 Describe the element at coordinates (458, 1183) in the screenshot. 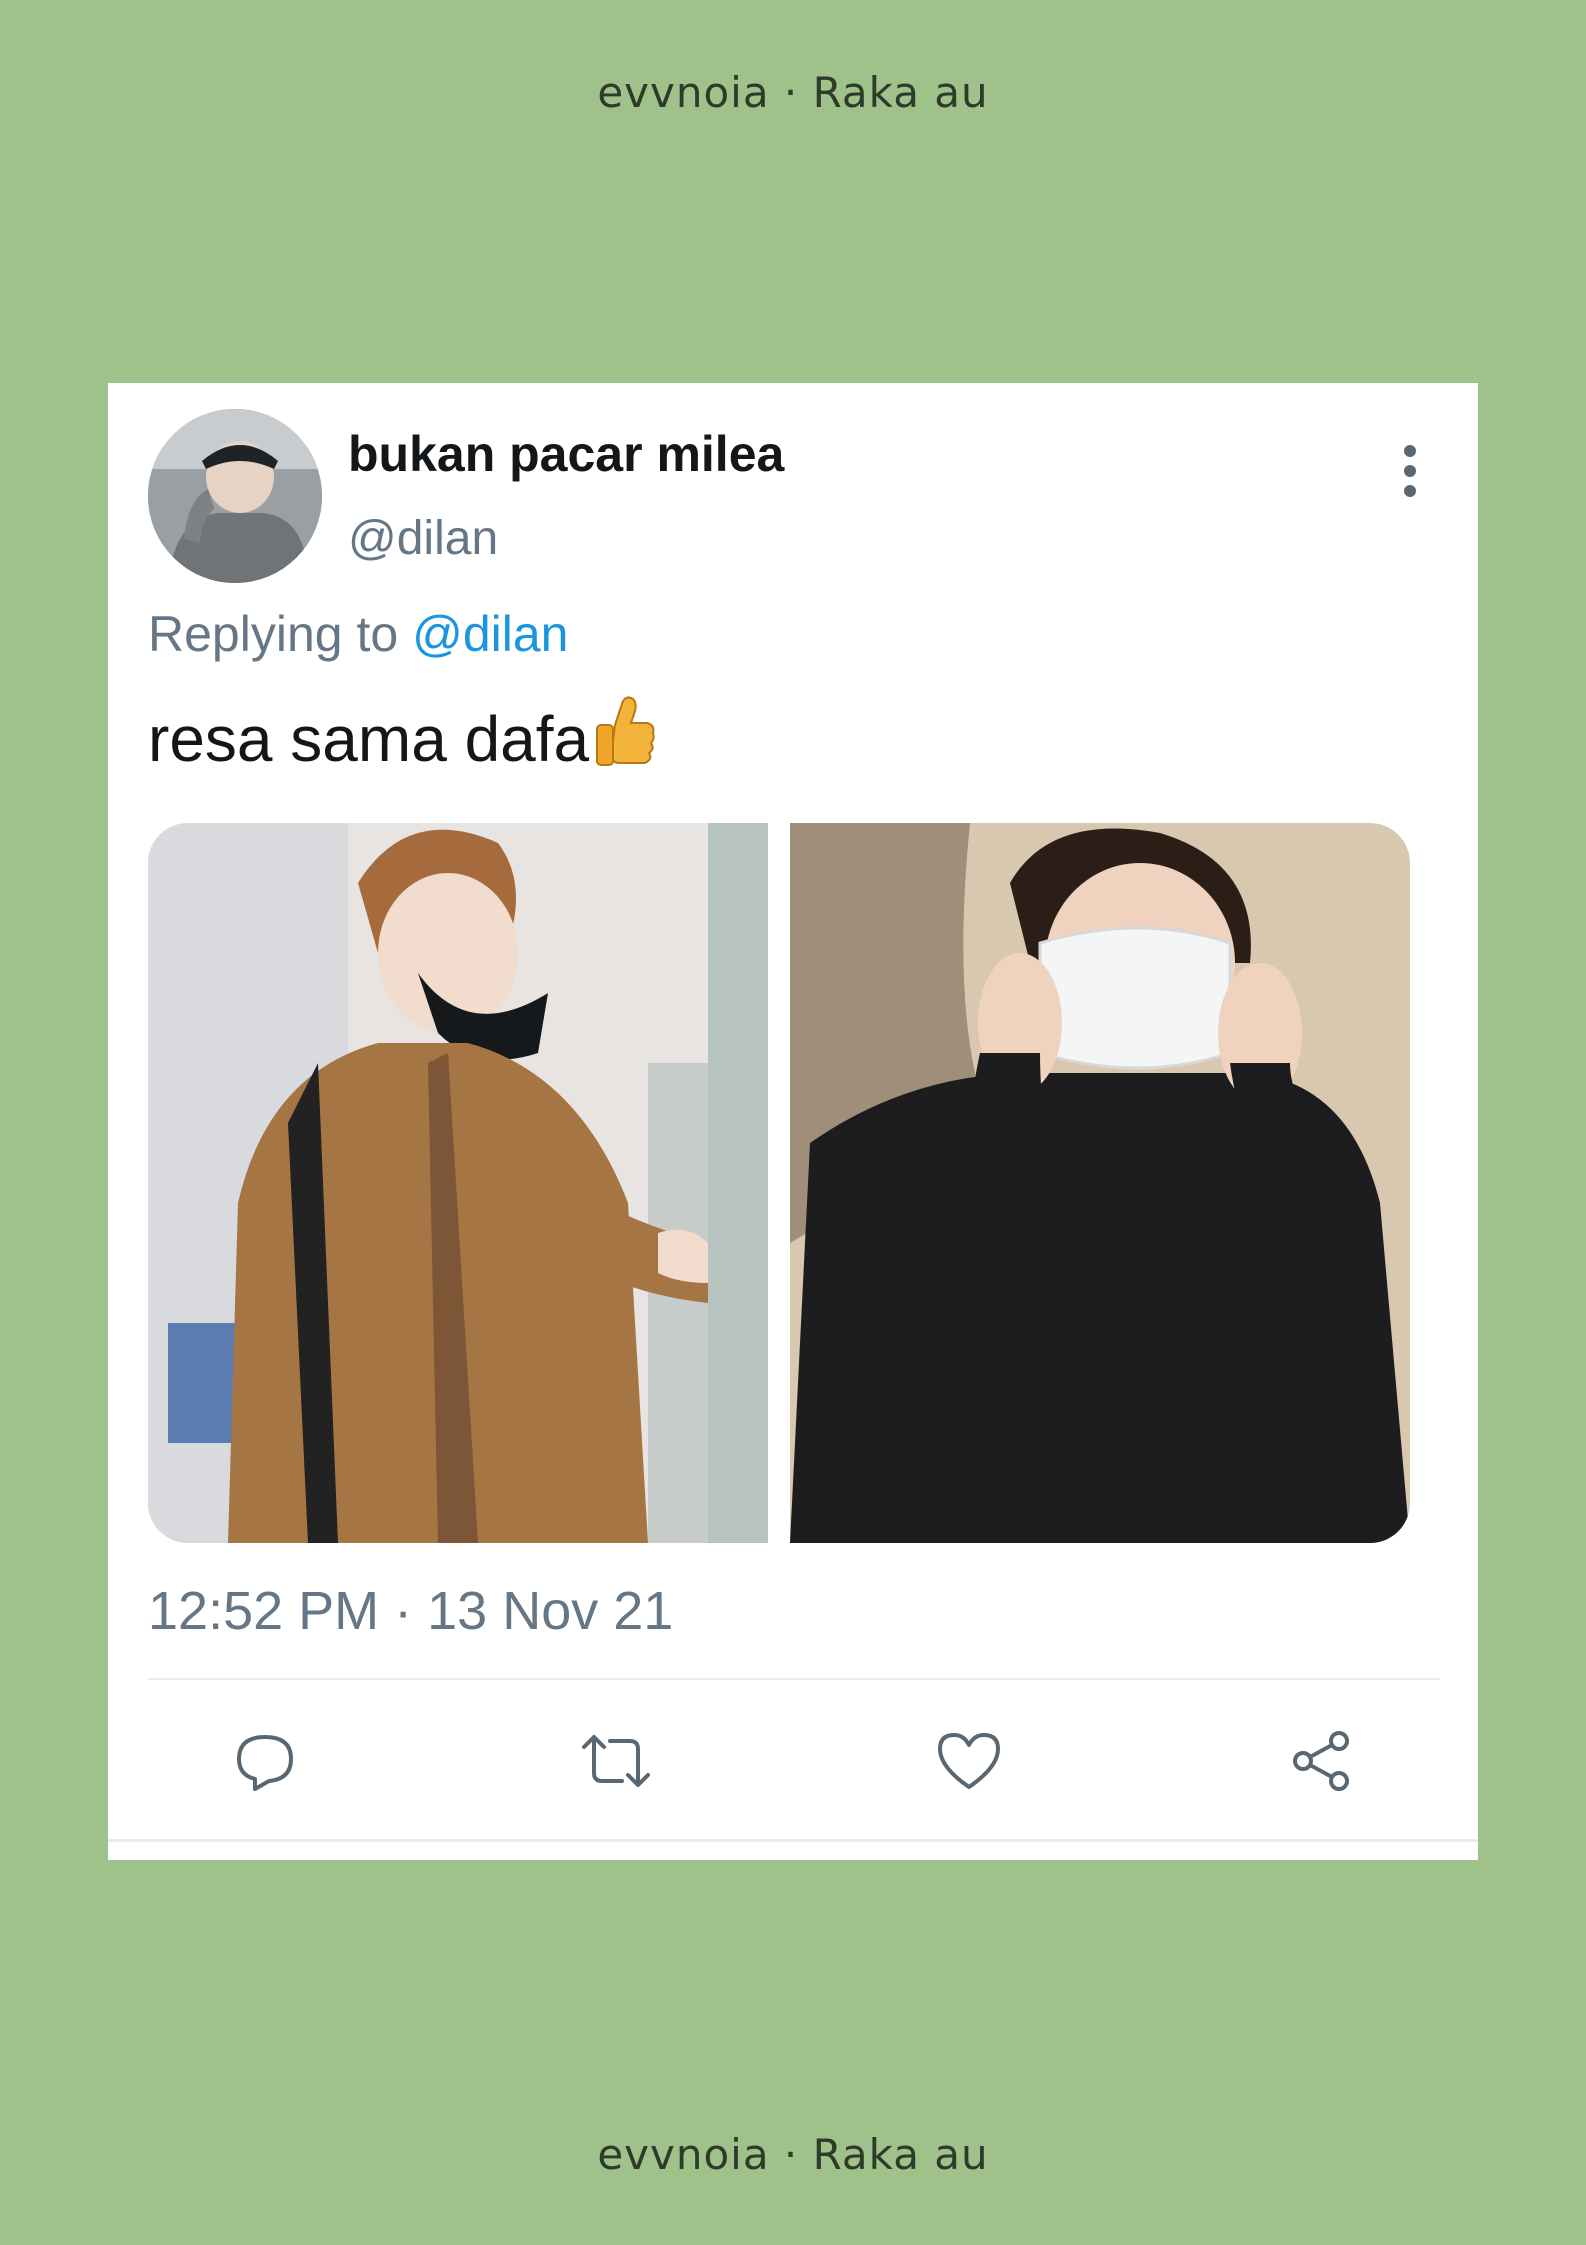

I see `photo-left` at that location.